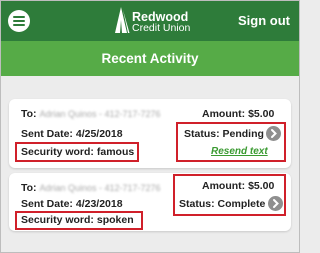 This screenshot has height=253, width=320. I want to click on sent-date-value: 4/25/2018, so click(99, 134).